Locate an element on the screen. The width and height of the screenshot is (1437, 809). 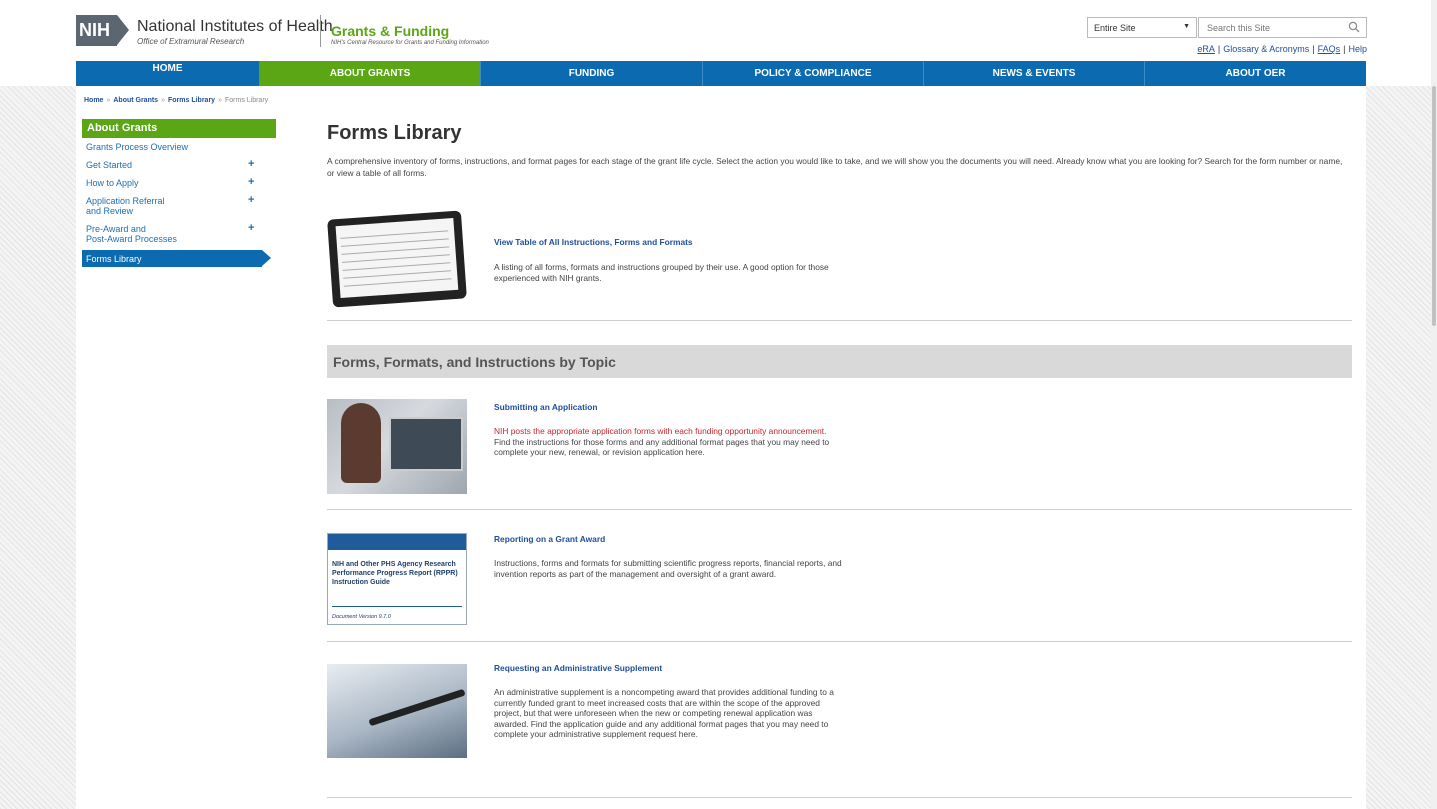
nih-logo-mark: NIH is located at coordinates (94, 30).